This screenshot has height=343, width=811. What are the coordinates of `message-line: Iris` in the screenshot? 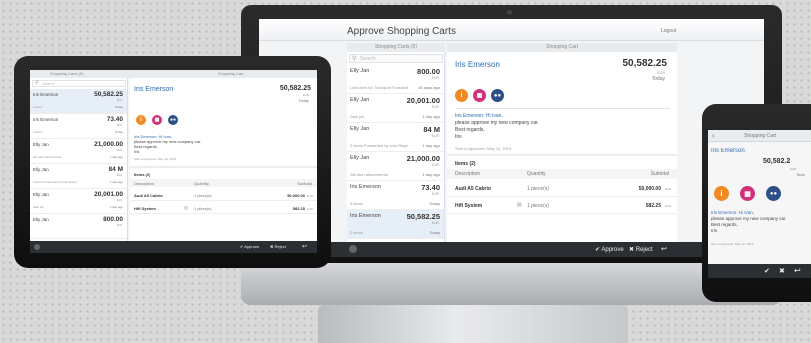 It's located at (458, 137).